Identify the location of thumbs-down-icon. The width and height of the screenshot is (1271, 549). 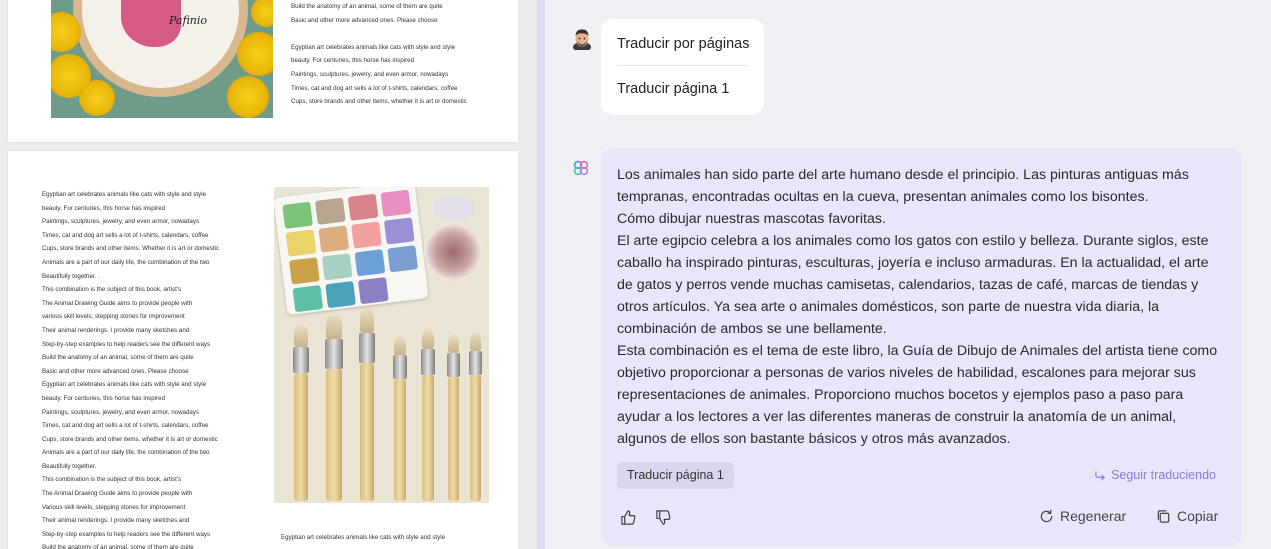
(662, 517).